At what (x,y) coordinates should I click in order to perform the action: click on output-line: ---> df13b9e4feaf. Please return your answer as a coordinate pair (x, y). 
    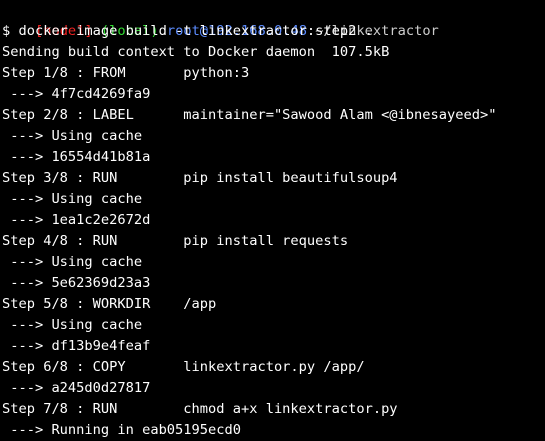
    Looking at the image, I should click on (76, 346).